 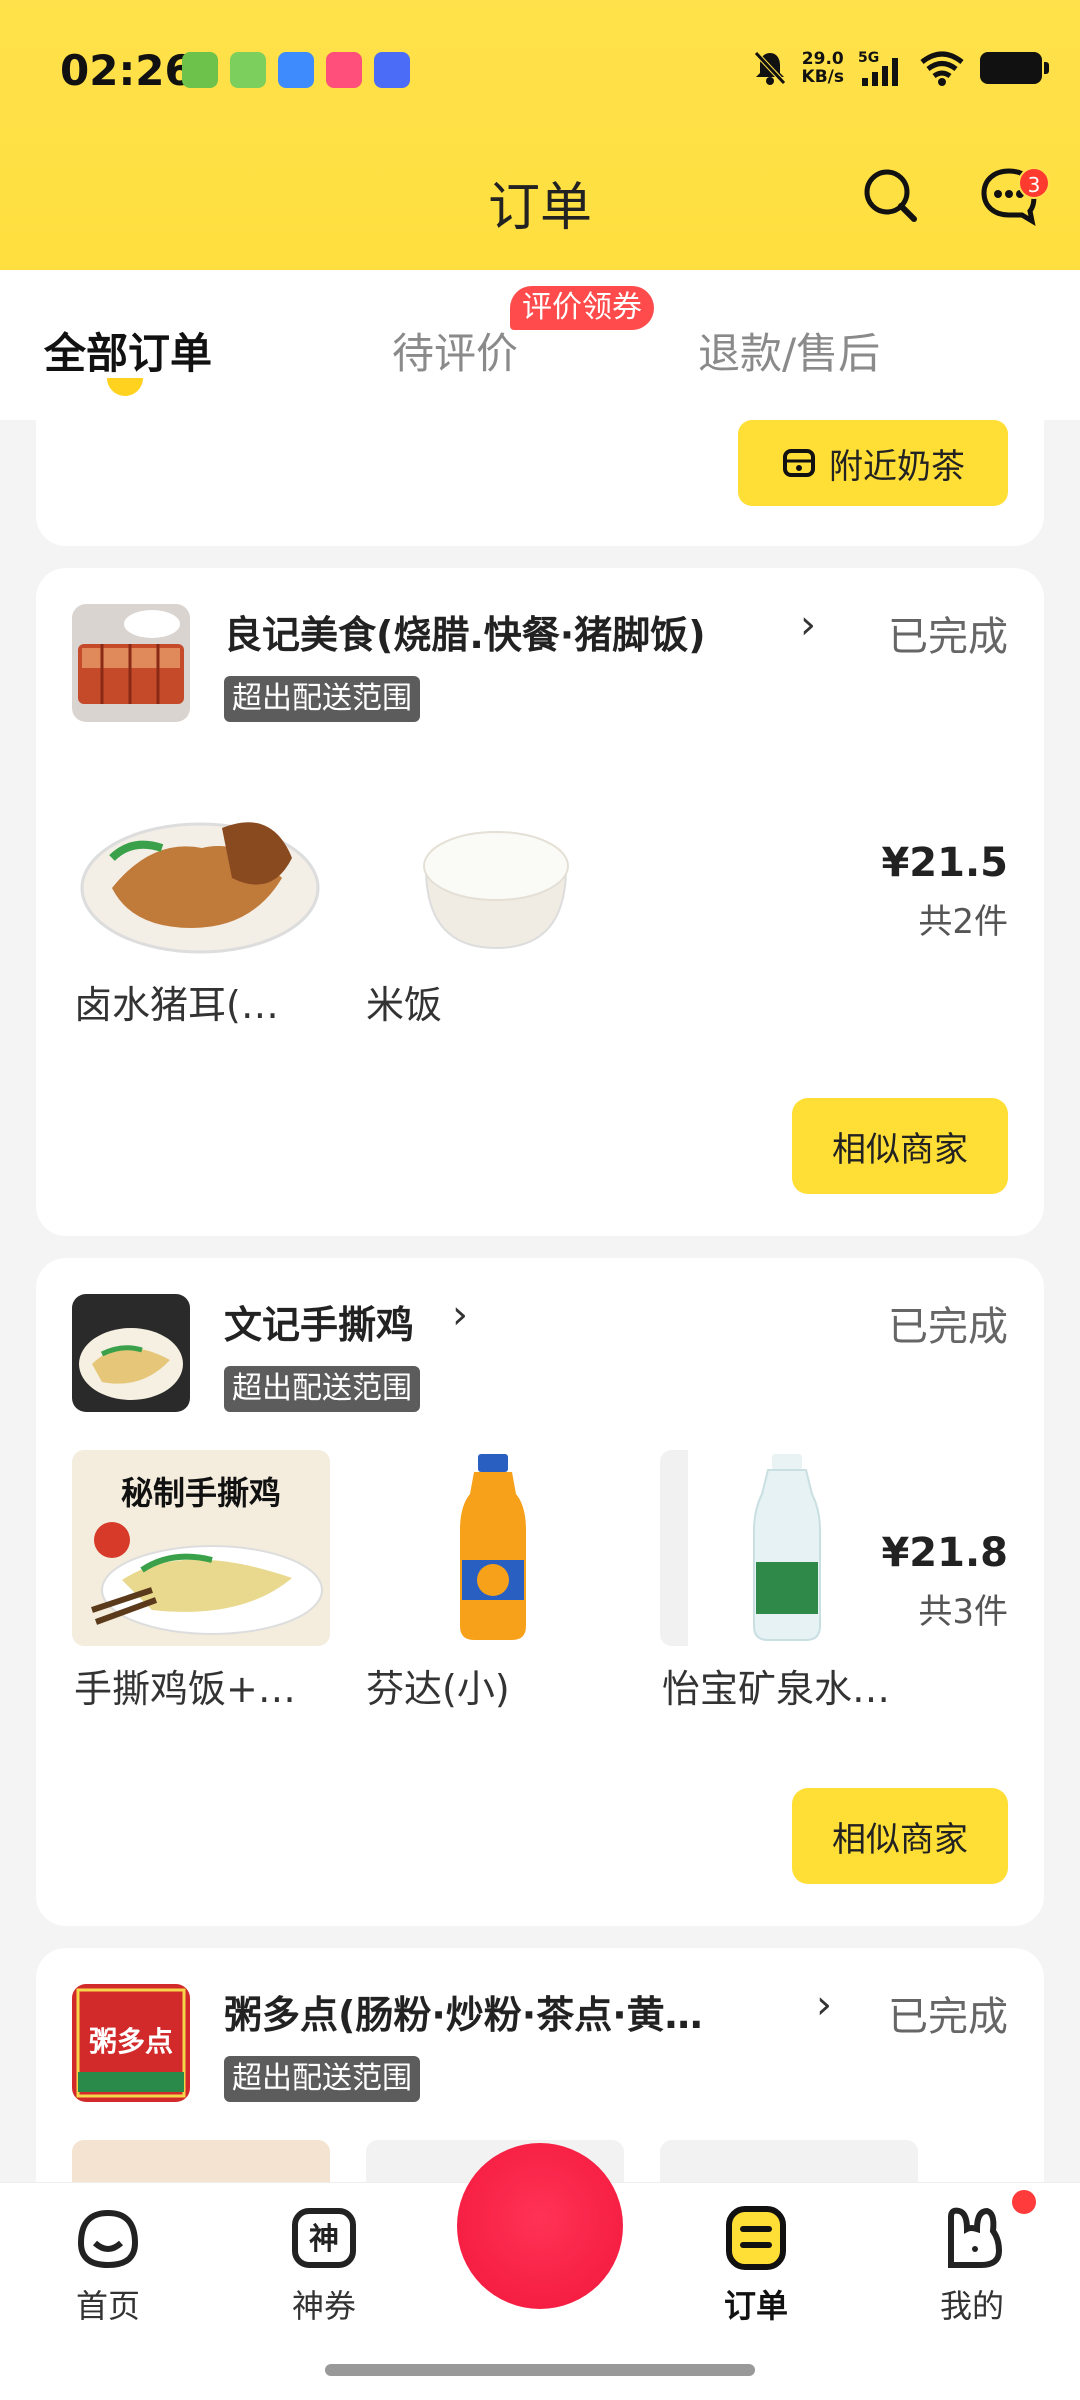 What do you see at coordinates (944, 863) in the screenshot?
I see `order-price: ¥21.5` at bounding box center [944, 863].